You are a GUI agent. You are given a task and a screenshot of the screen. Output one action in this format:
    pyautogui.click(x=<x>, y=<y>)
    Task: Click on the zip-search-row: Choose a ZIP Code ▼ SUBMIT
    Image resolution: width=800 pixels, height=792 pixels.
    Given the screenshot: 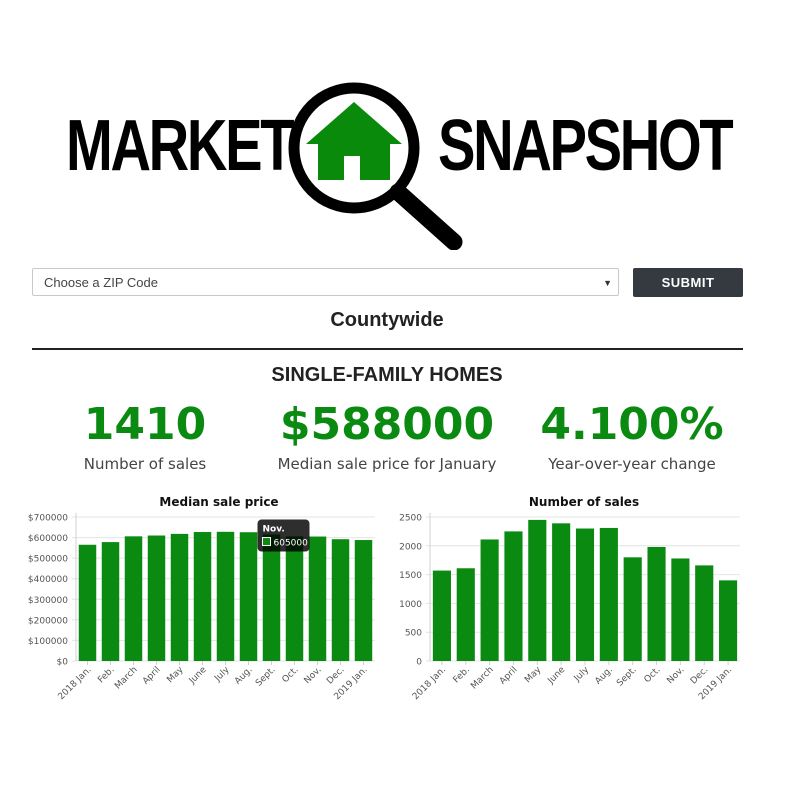 What is the action you would take?
    pyautogui.click(x=387, y=283)
    